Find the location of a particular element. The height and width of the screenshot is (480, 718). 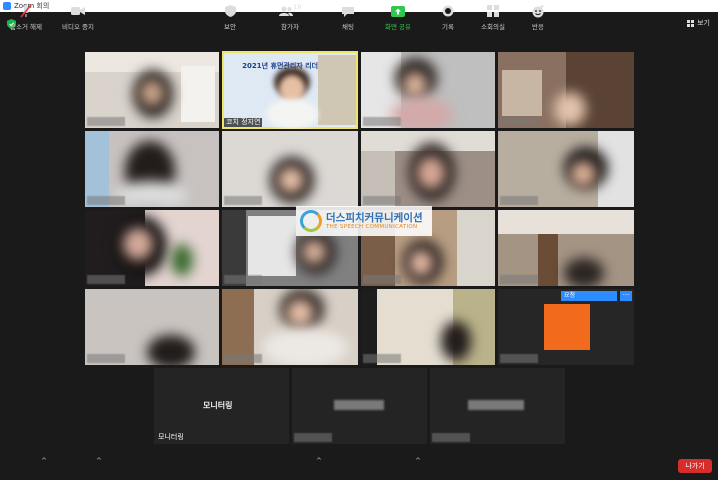

stop-video-button: 비디오 중지 is located at coordinates (78, 17).